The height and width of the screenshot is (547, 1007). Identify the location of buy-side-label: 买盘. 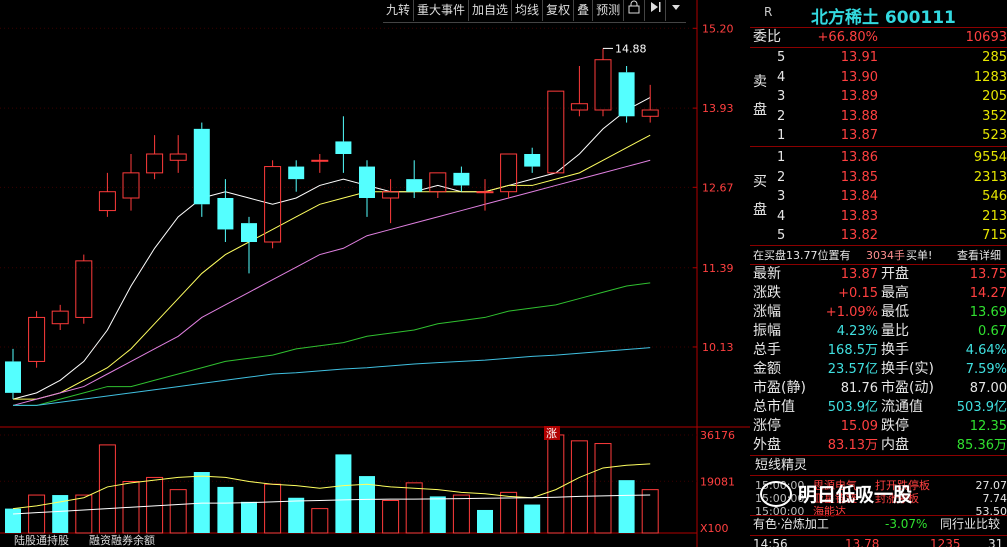
(760, 196).